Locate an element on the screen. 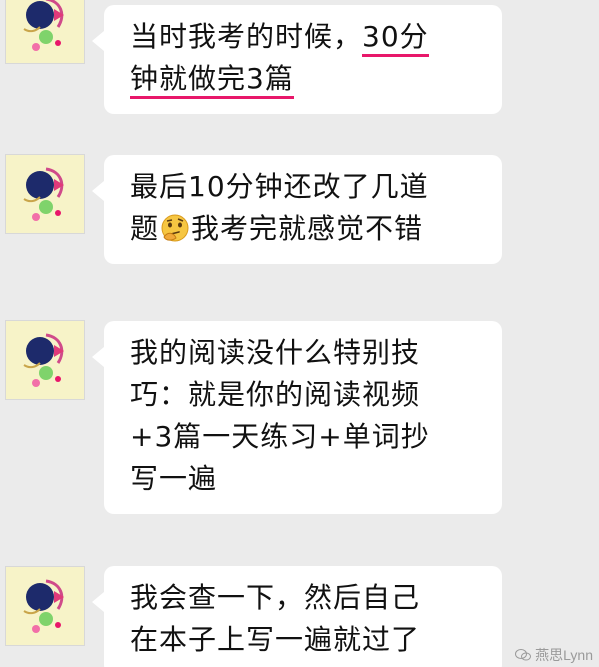  message-text: 题 is located at coordinates (145, 228).